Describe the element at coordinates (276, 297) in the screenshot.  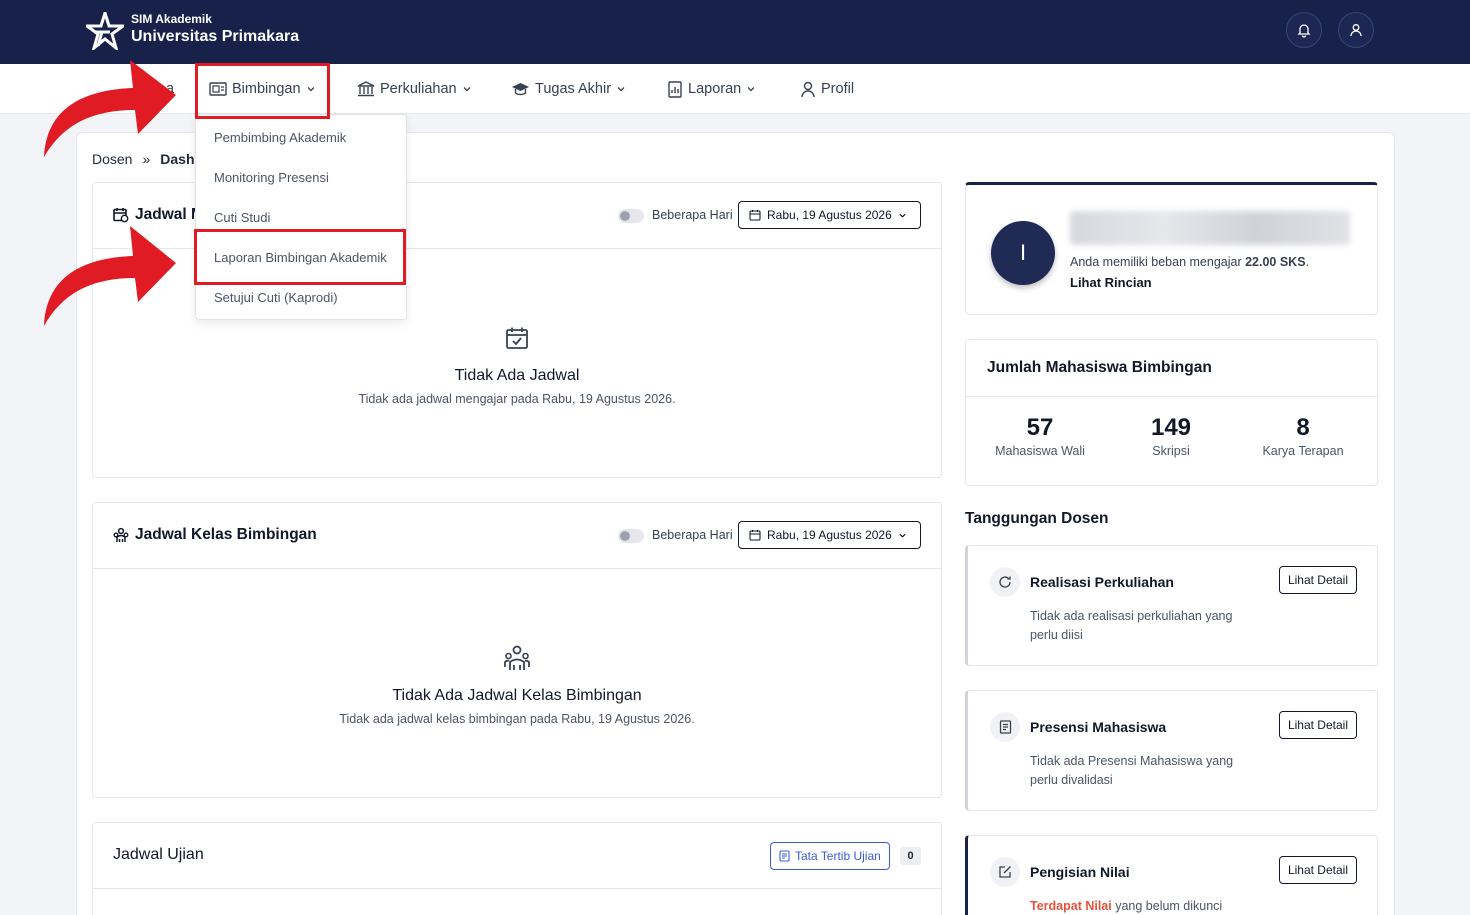
I see `menu-item-setujui-cuti-kaprodi: Setujui Cuti (Kaprodi)` at that location.